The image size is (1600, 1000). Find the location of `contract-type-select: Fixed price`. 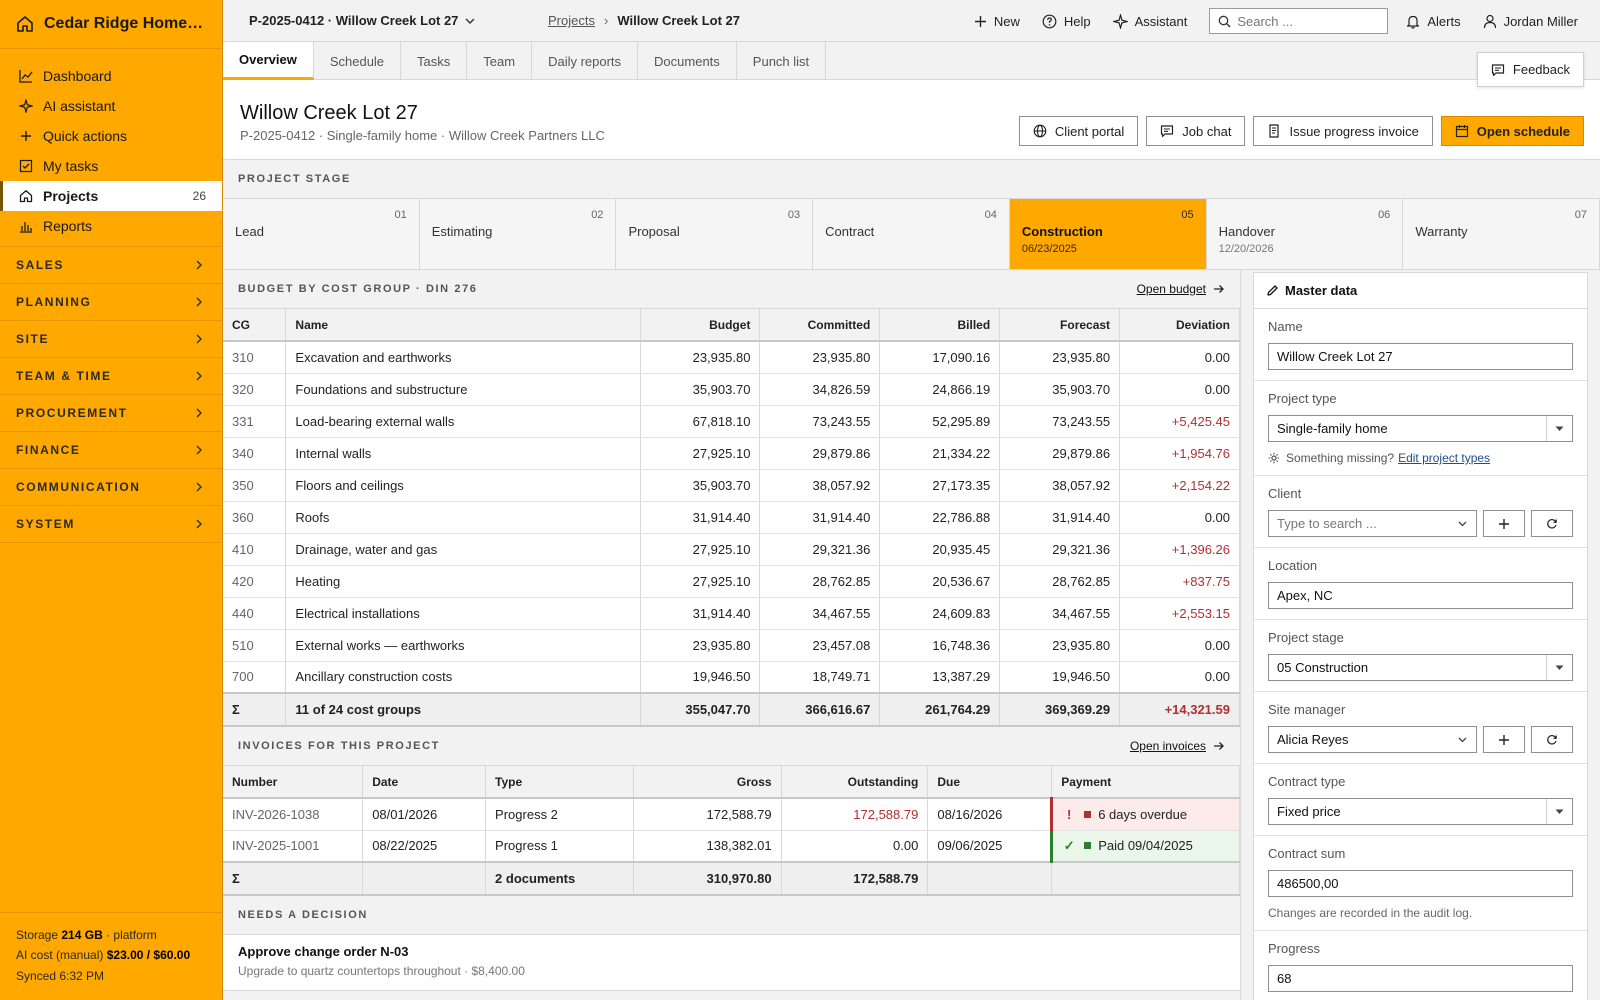

contract-type-select: Fixed price is located at coordinates (1420, 811).